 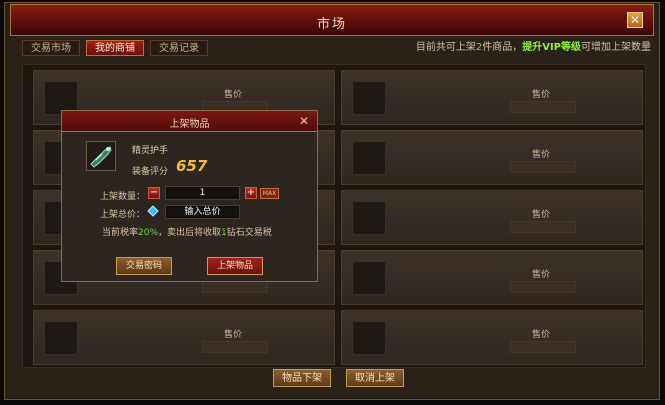 I want to click on quantity-input: 1, so click(x=202, y=193).